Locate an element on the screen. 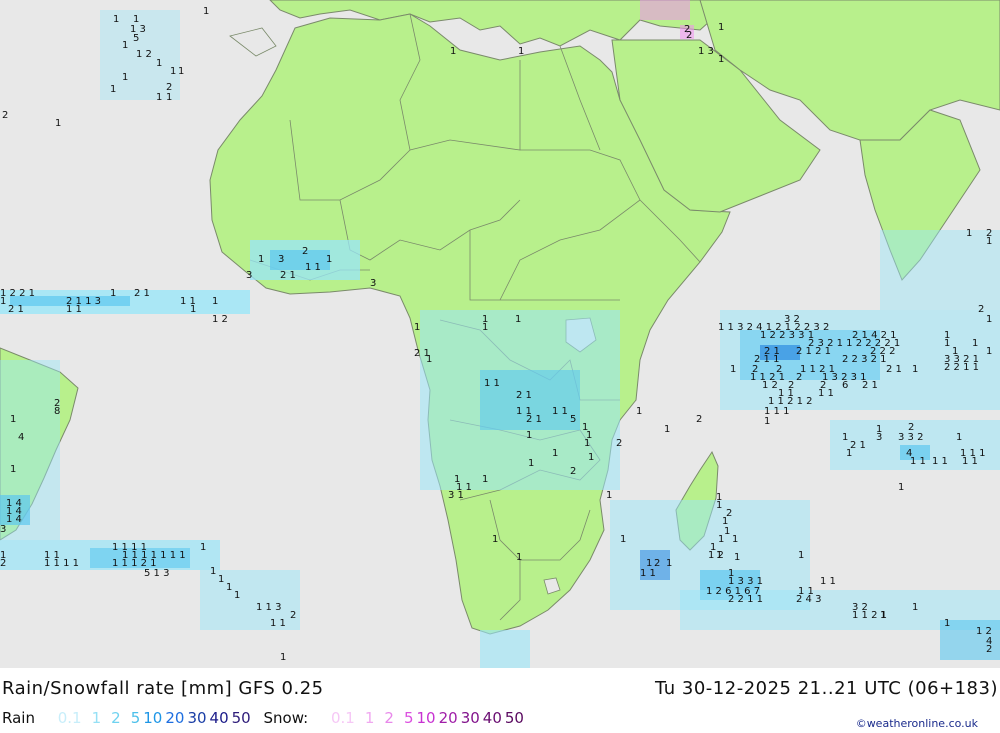 Image resolution: width=1000 pixels, height=733 pixels. svg-text: 6 is located at coordinates (845, 385).